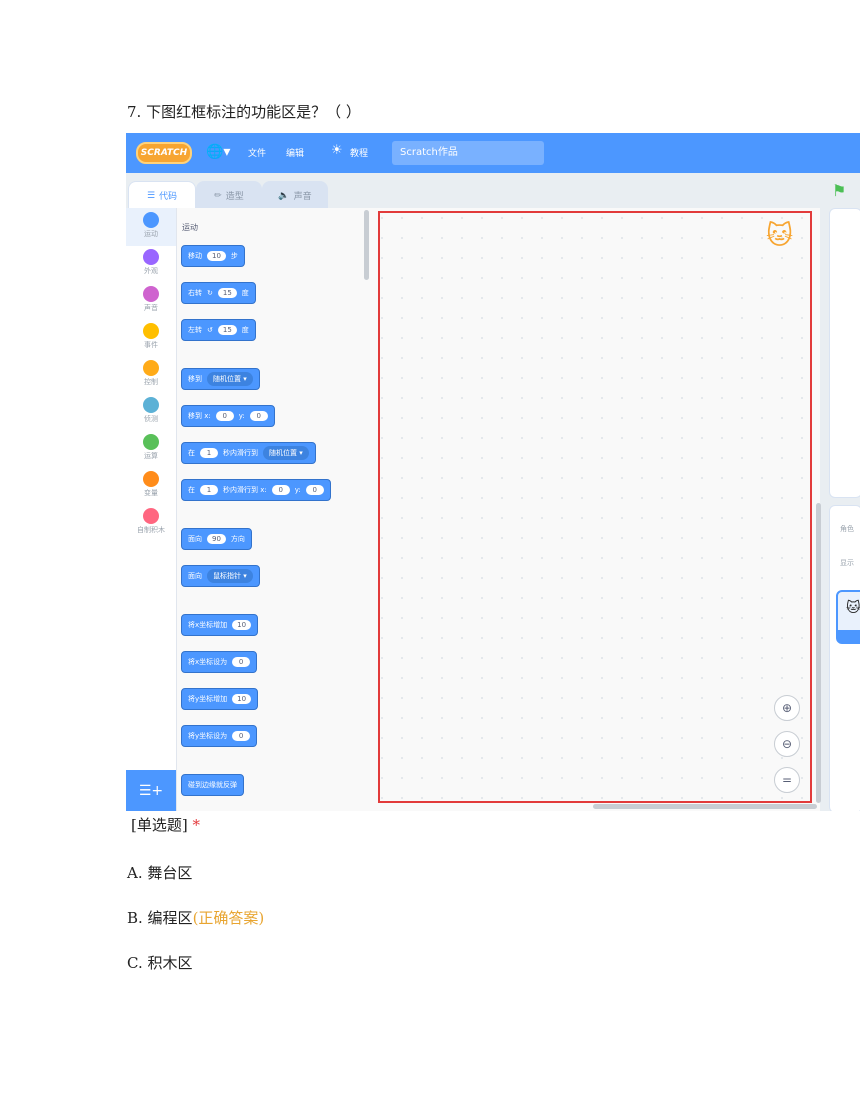  I want to click on block-change-y: 将y坐标增加 10, so click(220, 699).